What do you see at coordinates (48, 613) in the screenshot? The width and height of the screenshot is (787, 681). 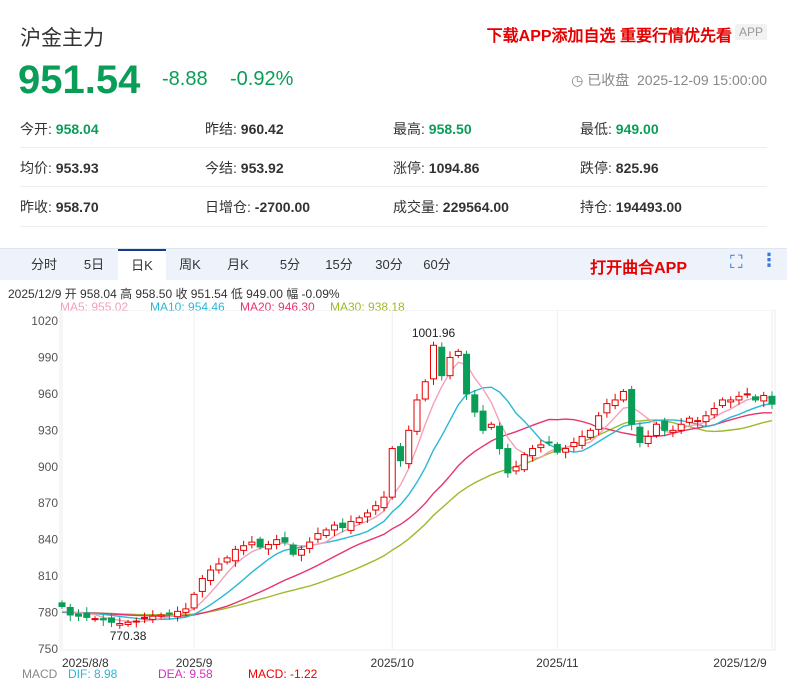 I see `y-tick-label: 780` at bounding box center [48, 613].